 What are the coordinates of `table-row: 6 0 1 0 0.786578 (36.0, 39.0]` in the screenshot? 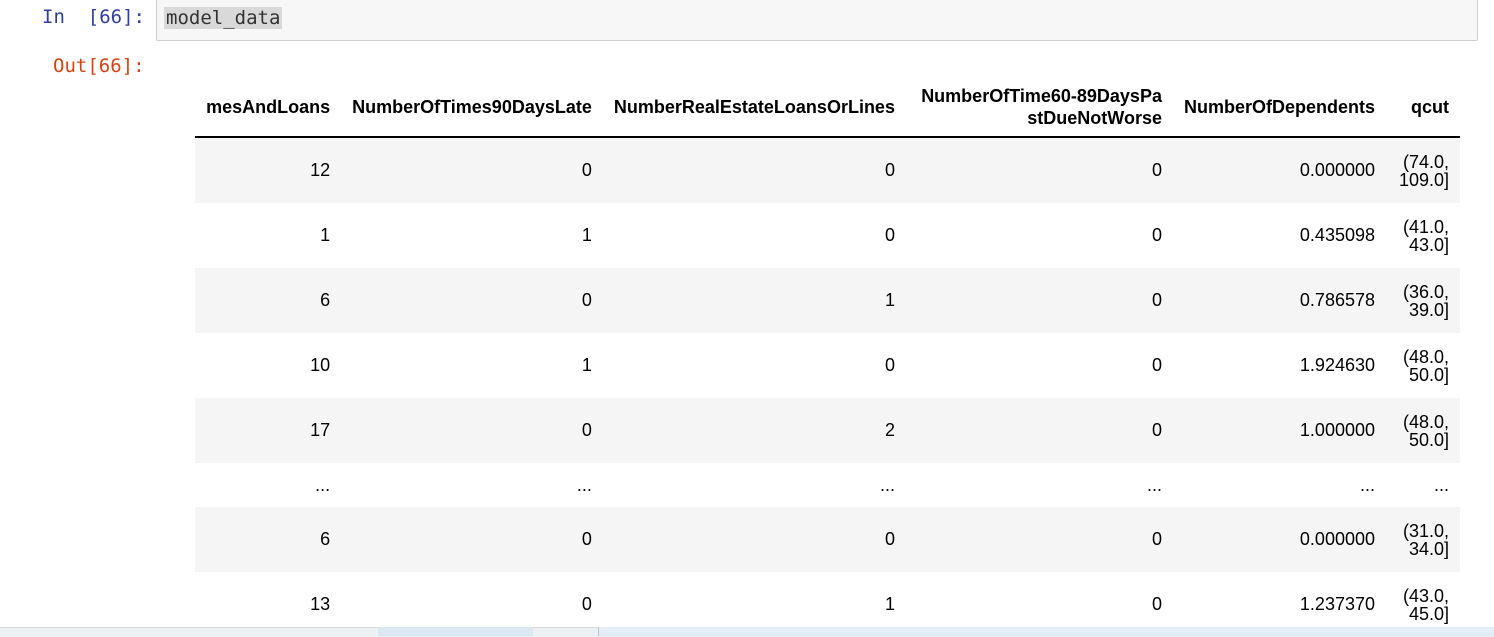 It's located at (827, 300).